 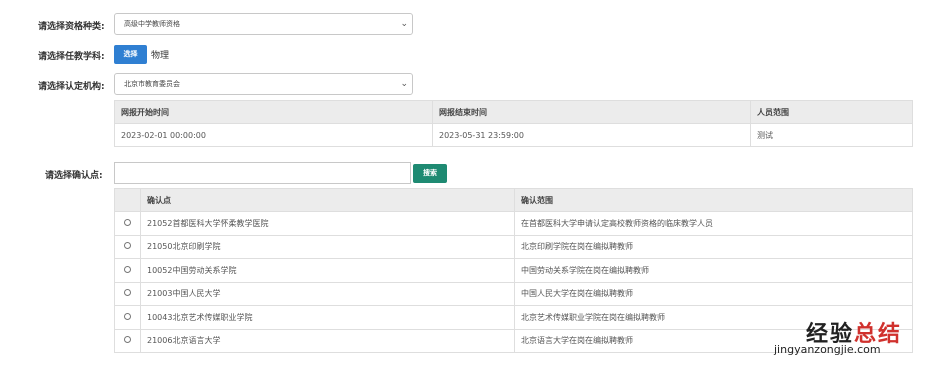 What do you see at coordinates (327, 200) in the screenshot?
I see `header-confirm-point: 确认点` at bounding box center [327, 200].